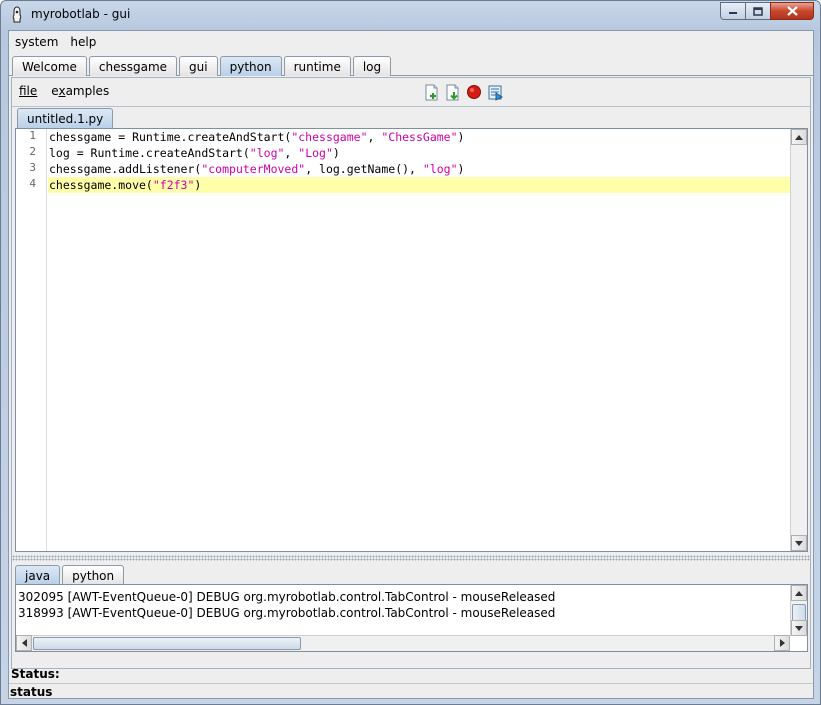  Describe the element at coordinates (411, 558) in the screenshot. I see `split-pane-divider` at that location.